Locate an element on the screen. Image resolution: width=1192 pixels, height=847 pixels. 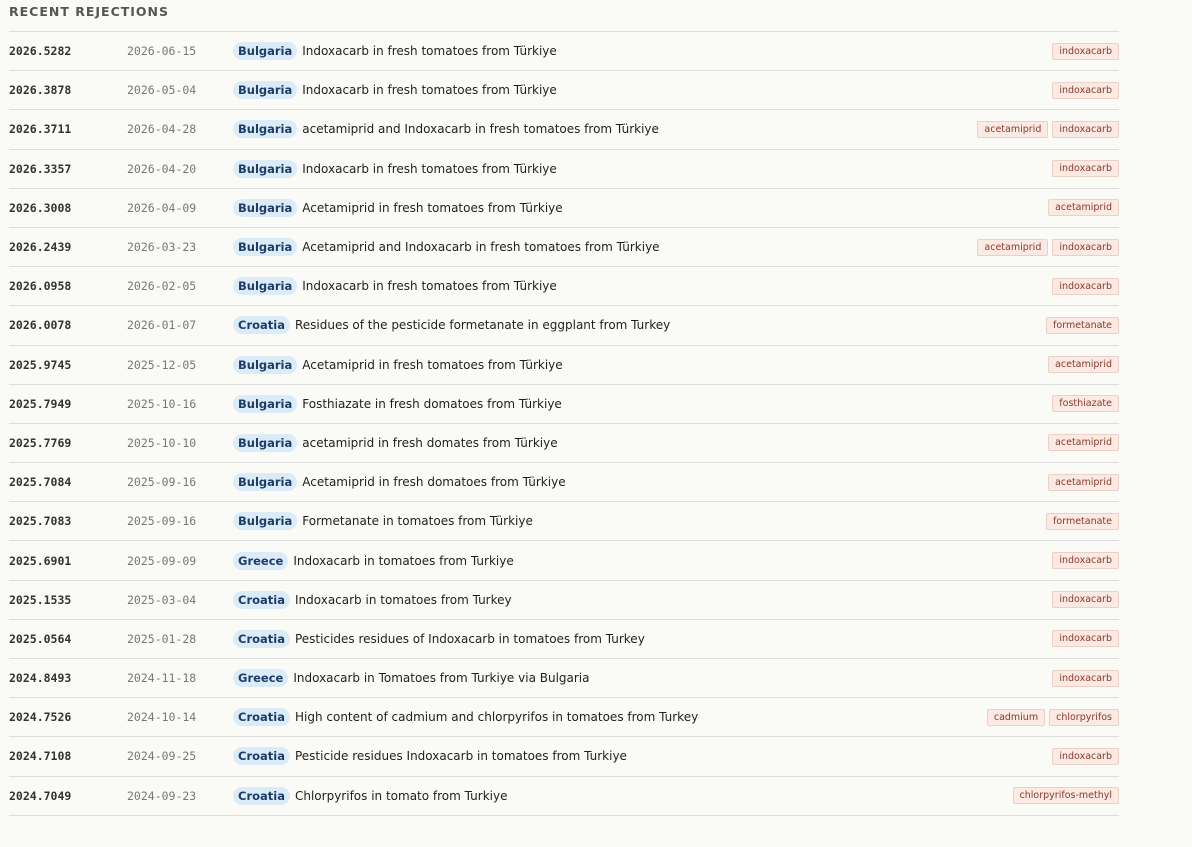
reference-number: 2026.3878 is located at coordinates (68, 90).